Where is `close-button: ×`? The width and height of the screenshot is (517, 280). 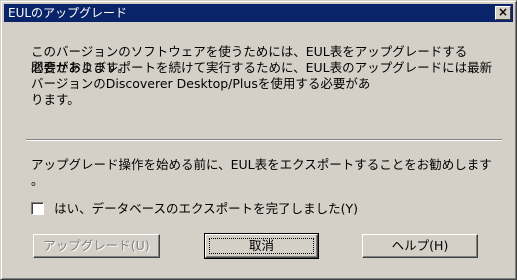
close-button: × is located at coordinates (503, 13).